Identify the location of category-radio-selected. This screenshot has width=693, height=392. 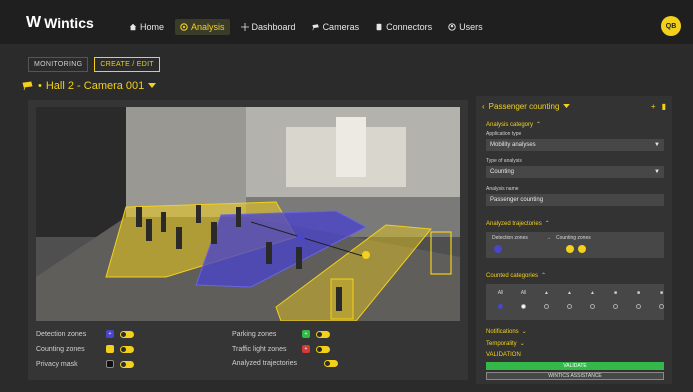
(500, 307).